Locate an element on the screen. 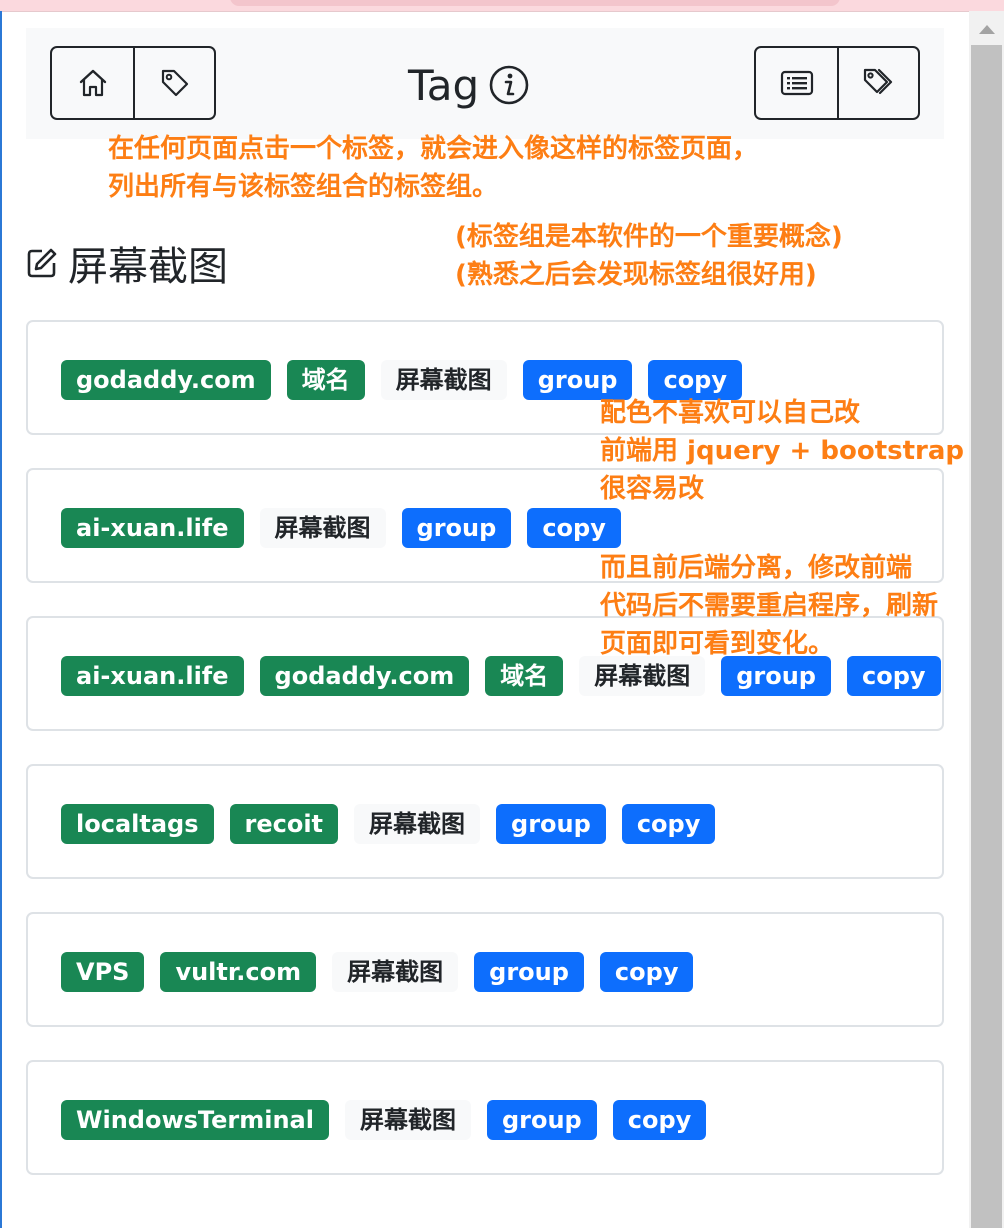 The height and width of the screenshot is (1228, 1004). tag-row: VPS vultr.com 屏幕截图 group copy is located at coordinates (377, 972).